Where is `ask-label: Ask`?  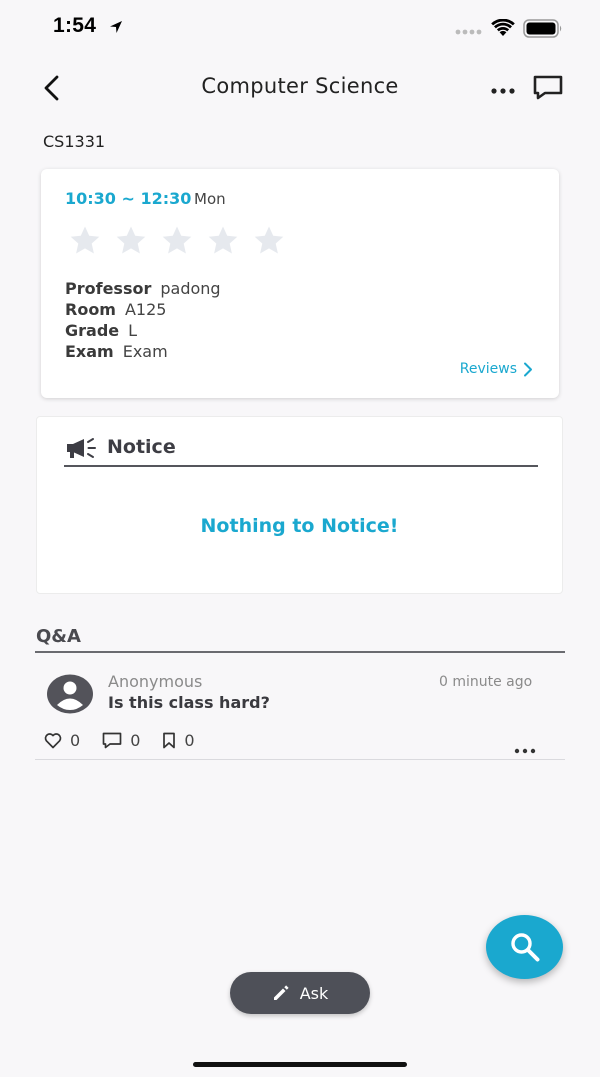
ask-label: Ask is located at coordinates (314, 993).